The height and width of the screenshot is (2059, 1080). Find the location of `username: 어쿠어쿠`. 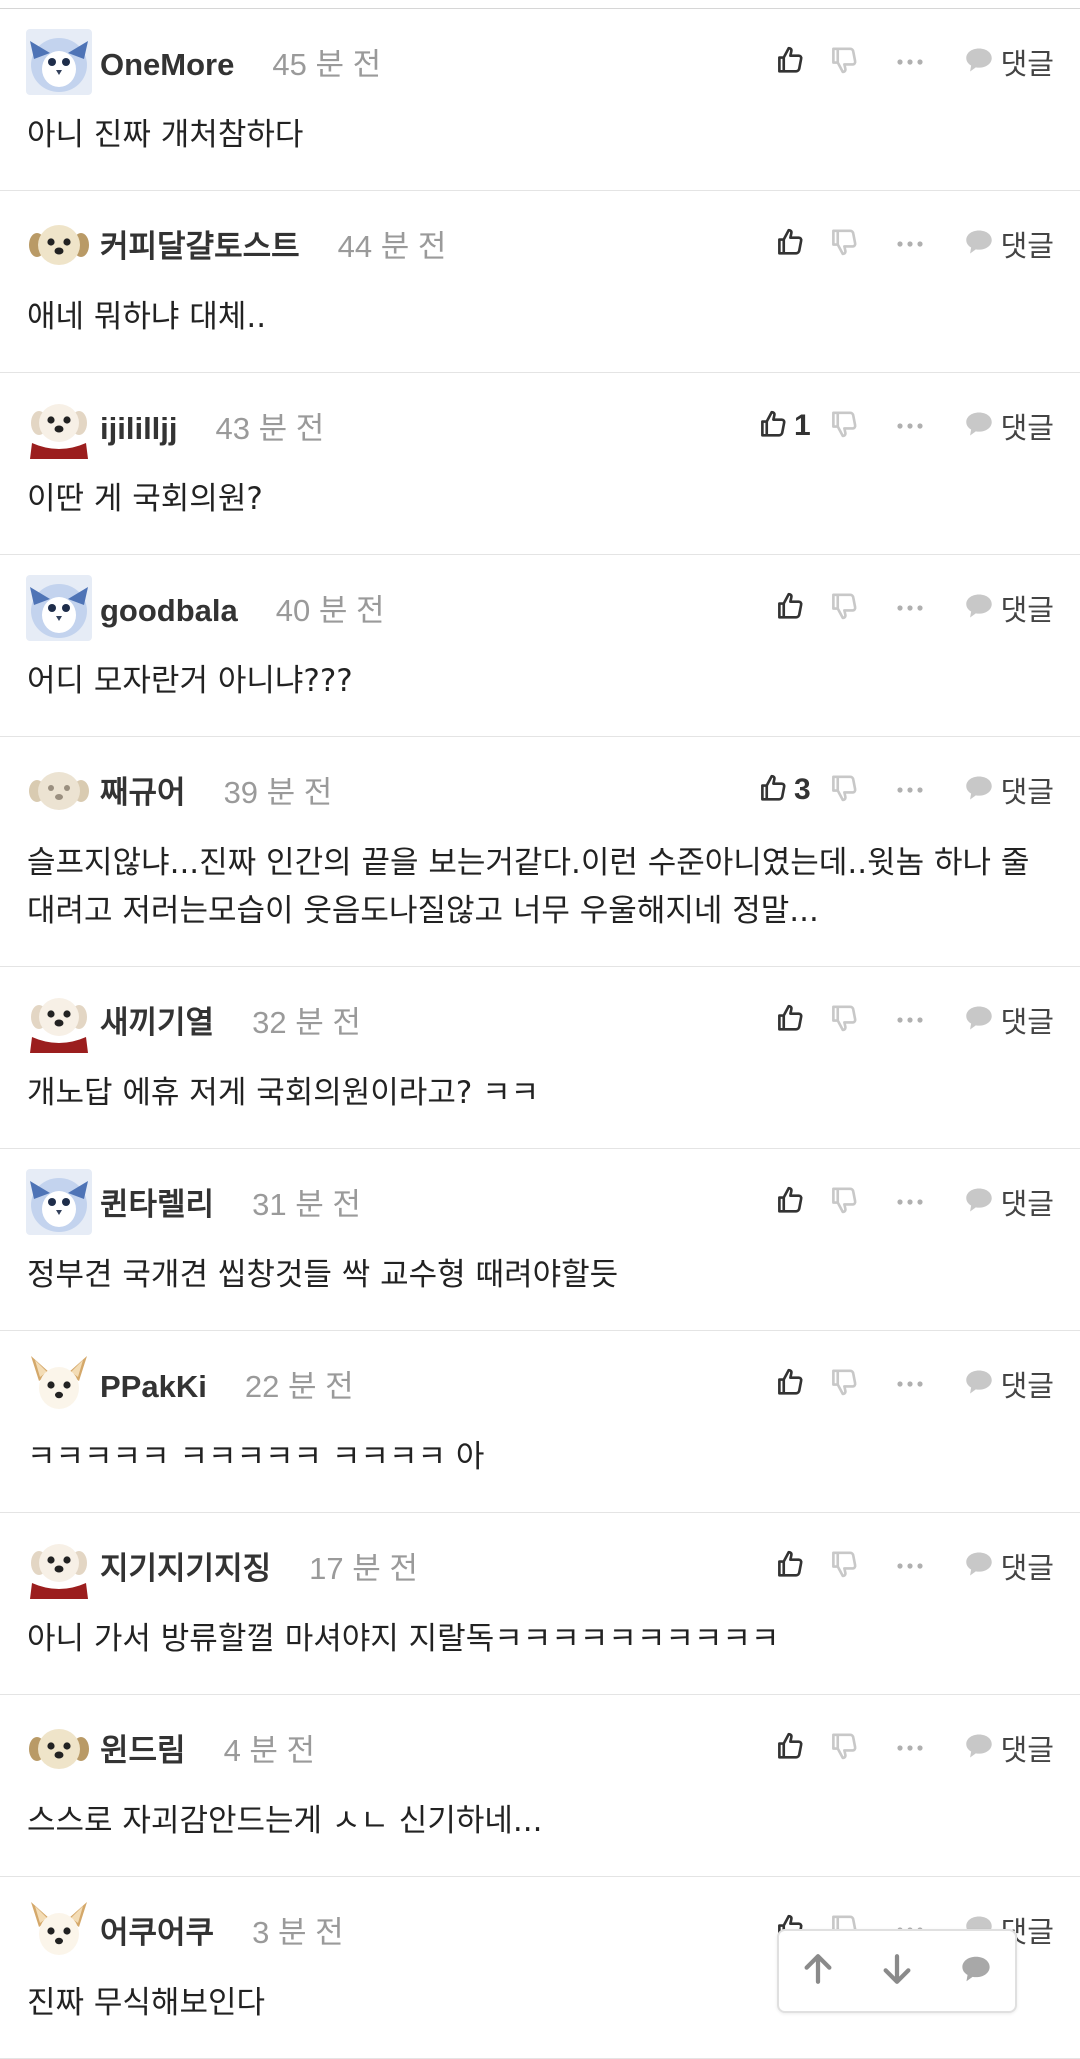

username: 어쿠어쿠 is located at coordinates (157, 1932).